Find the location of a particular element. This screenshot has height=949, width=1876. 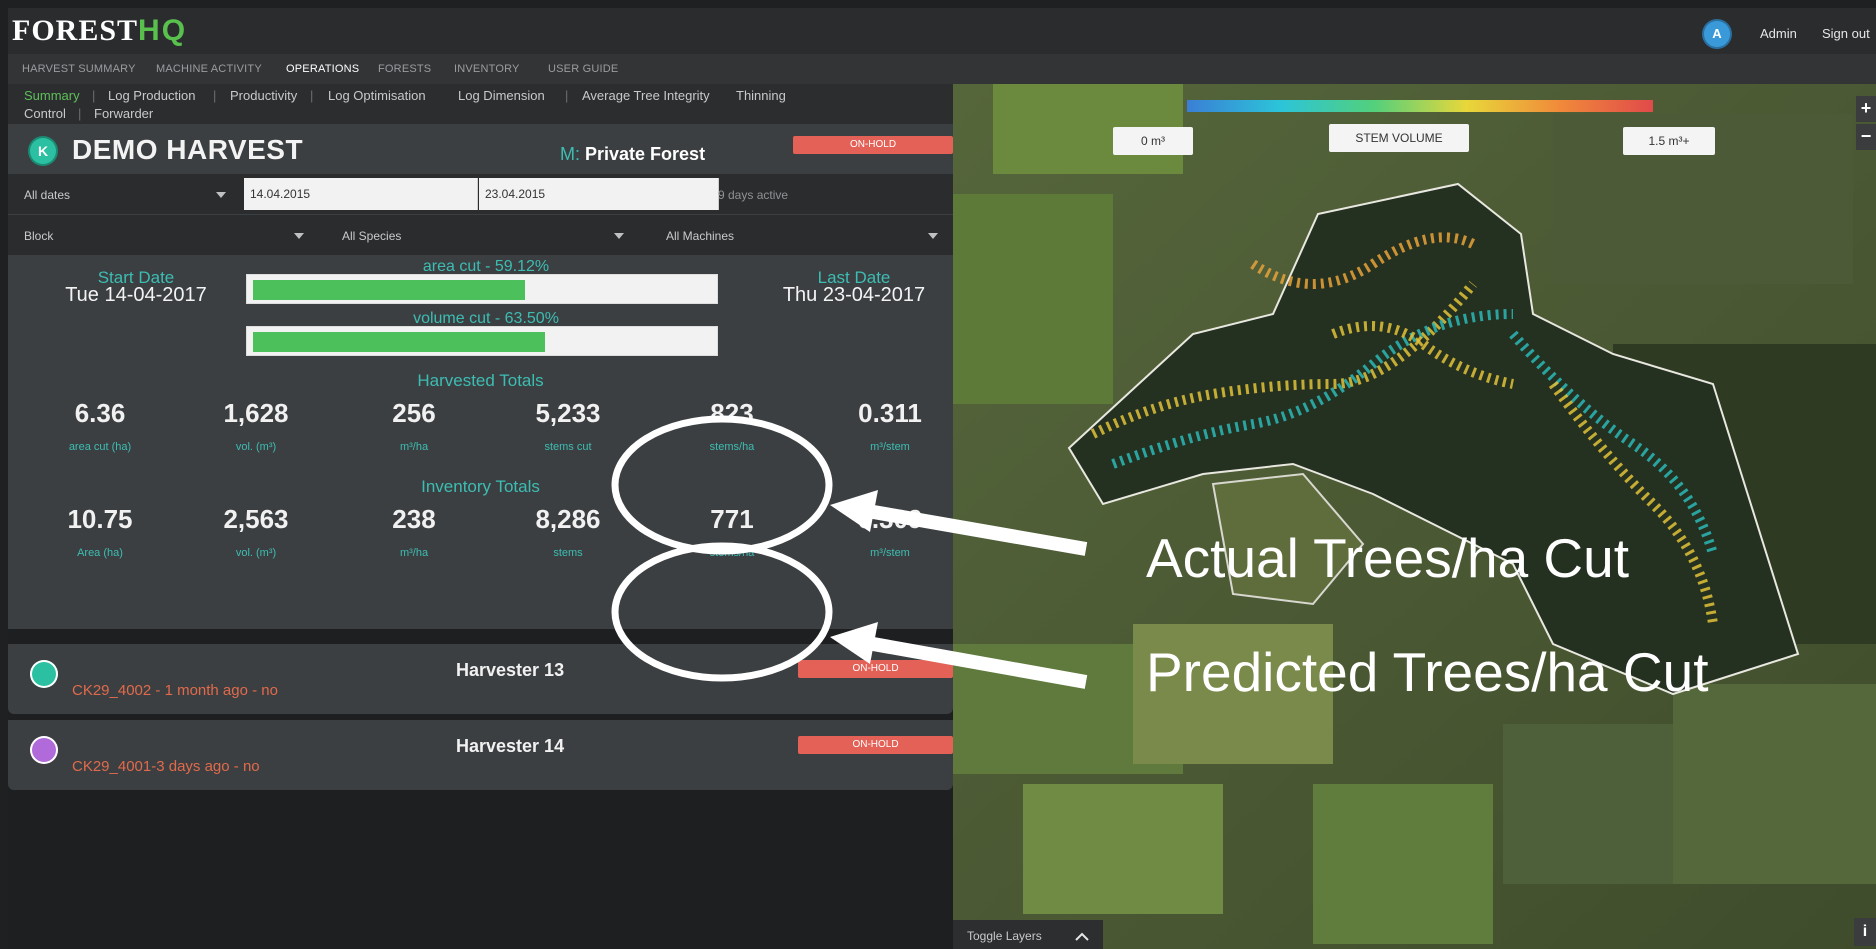

end-date-value: 23.04.2015 is located at coordinates (515, 194).